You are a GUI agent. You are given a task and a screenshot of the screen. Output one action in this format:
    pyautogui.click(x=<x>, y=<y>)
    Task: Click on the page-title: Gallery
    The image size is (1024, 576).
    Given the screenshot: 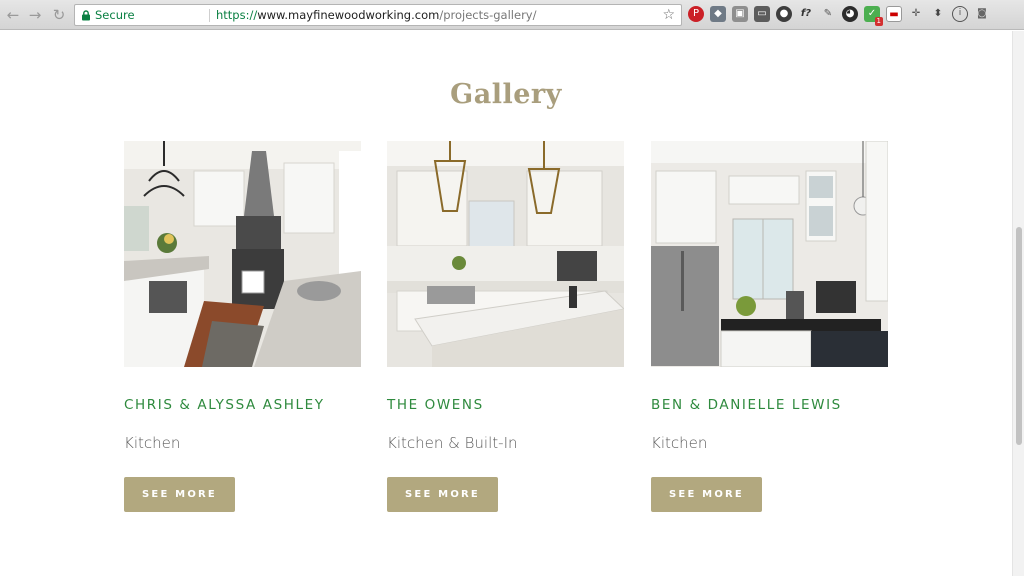 What is the action you would take?
    pyautogui.click(x=506, y=94)
    